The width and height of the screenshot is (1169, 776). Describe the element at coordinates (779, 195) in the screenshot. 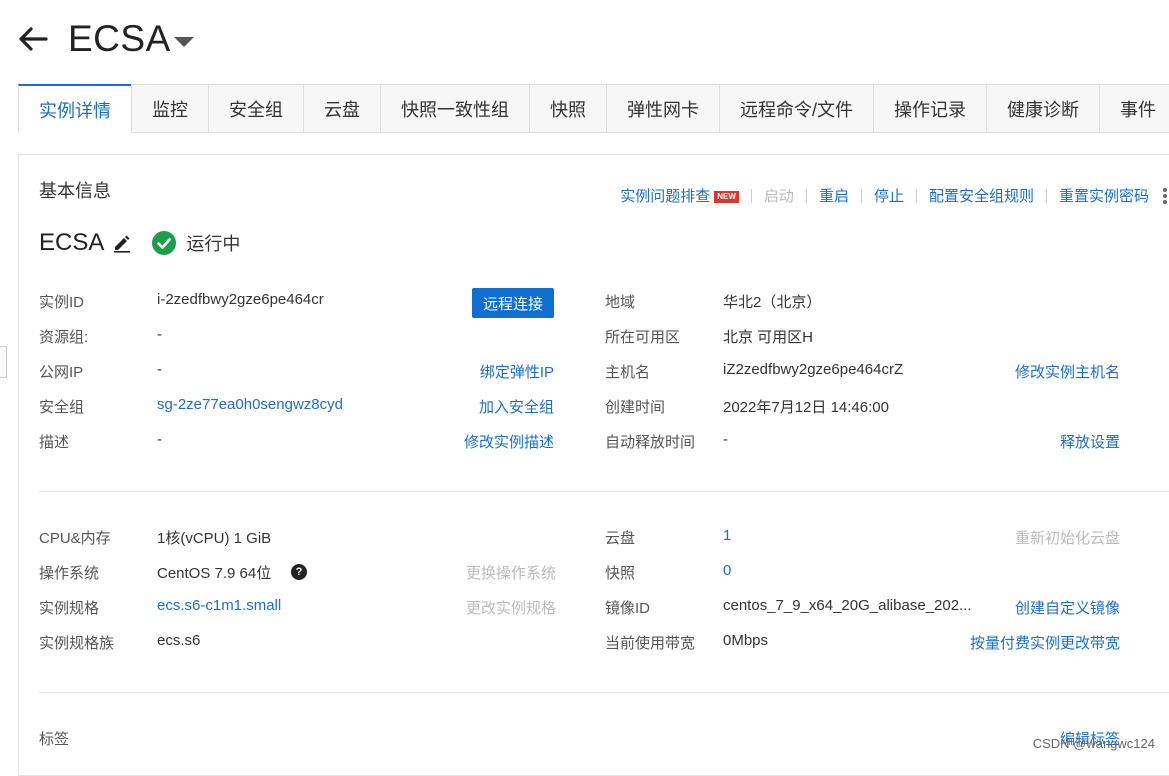

I see `start-button: 启动` at that location.